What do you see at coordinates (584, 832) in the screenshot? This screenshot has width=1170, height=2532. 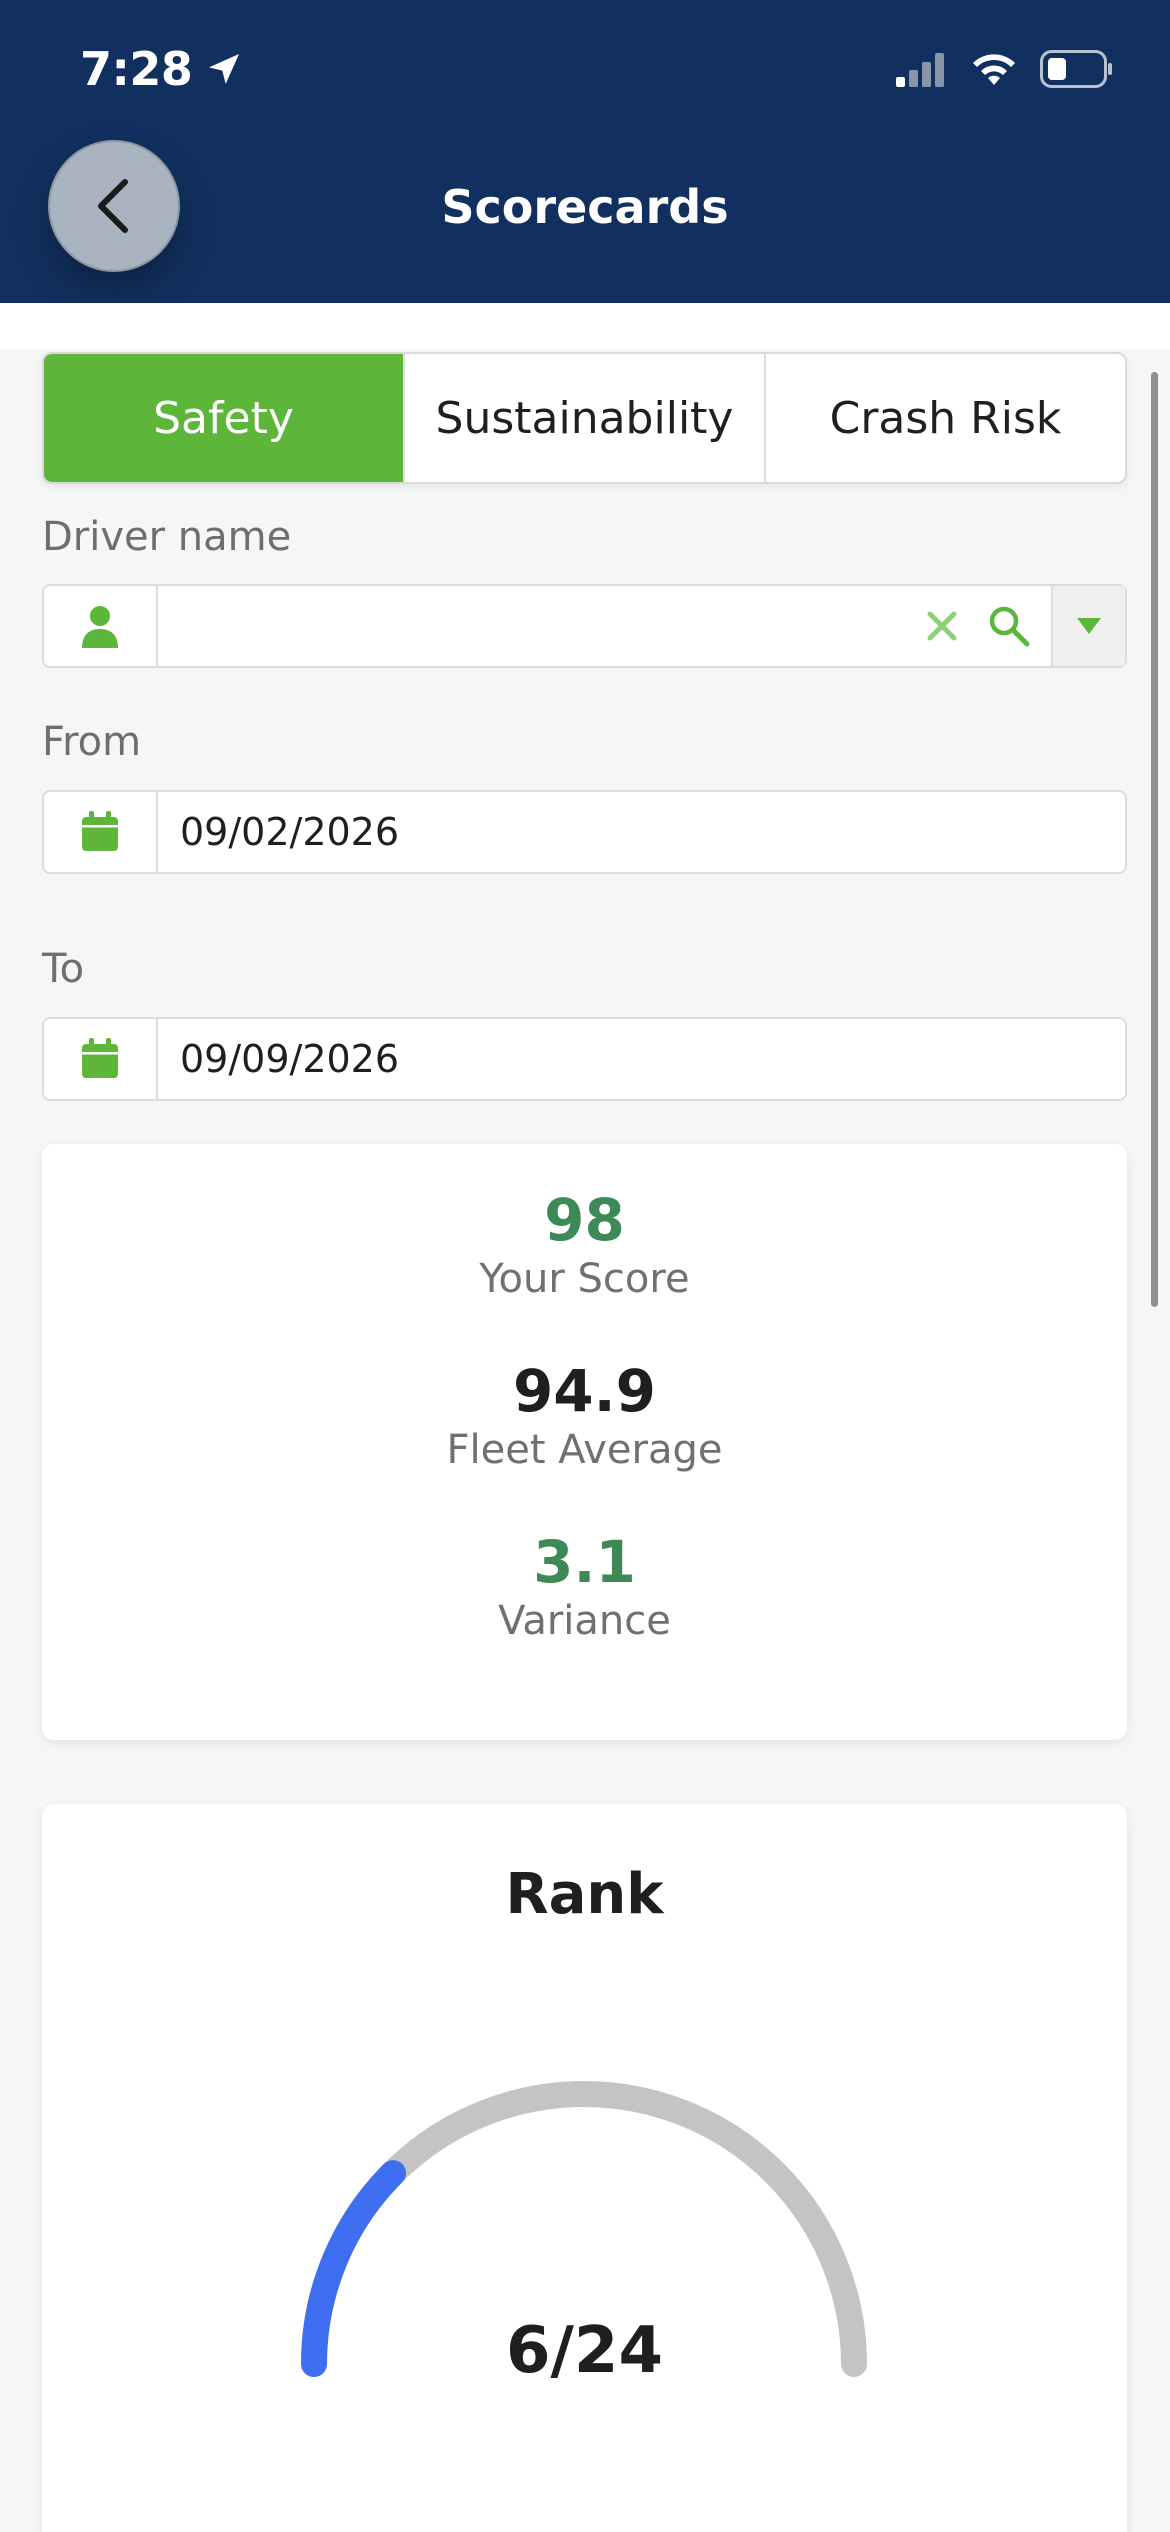 I see `from-date-field: 09/02/2026` at bounding box center [584, 832].